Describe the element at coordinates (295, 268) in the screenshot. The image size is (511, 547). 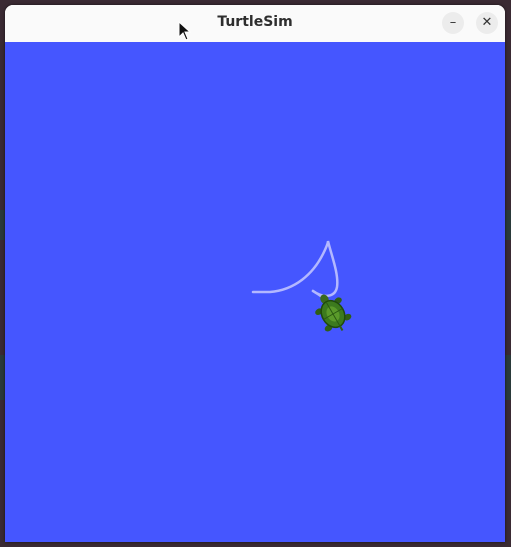
I see `pen-trail` at that location.